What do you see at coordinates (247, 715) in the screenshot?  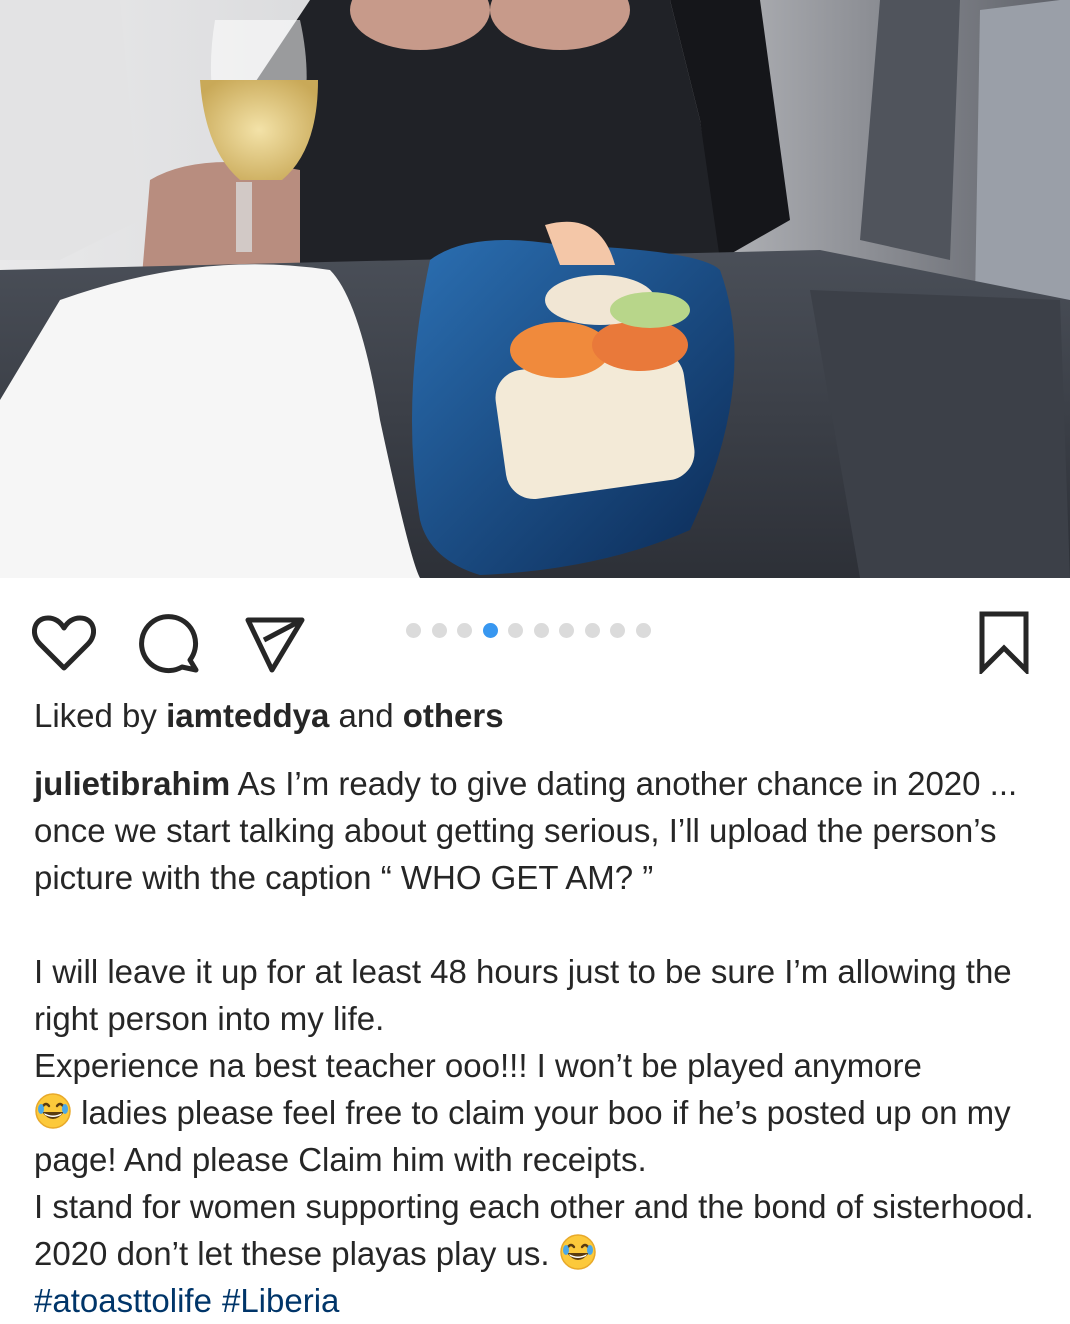 I see `liked-by-user-link: iamteddya` at bounding box center [247, 715].